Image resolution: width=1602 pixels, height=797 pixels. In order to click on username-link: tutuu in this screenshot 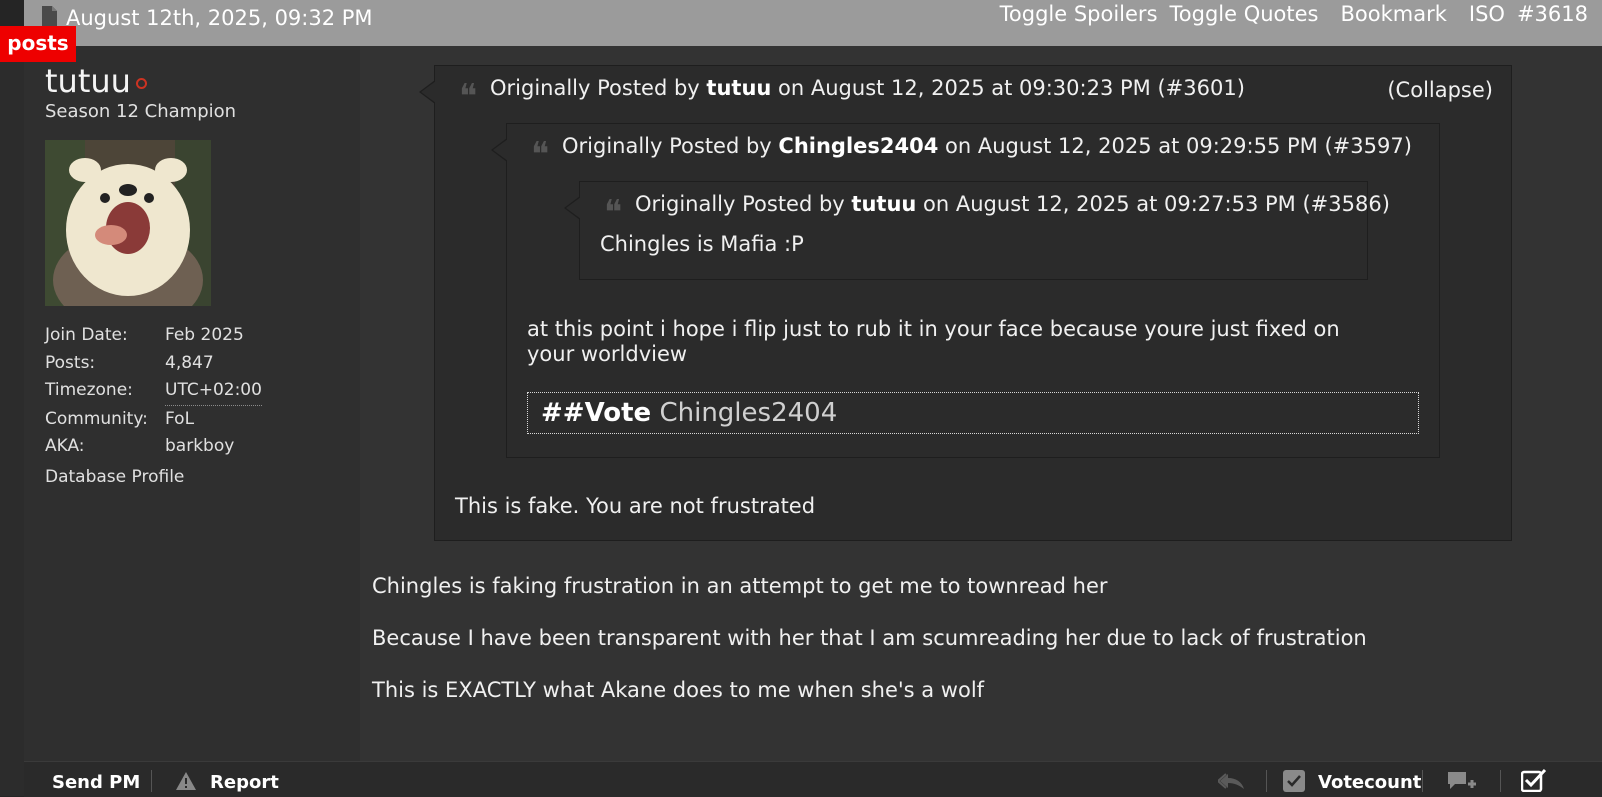, I will do `click(88, 81)`.